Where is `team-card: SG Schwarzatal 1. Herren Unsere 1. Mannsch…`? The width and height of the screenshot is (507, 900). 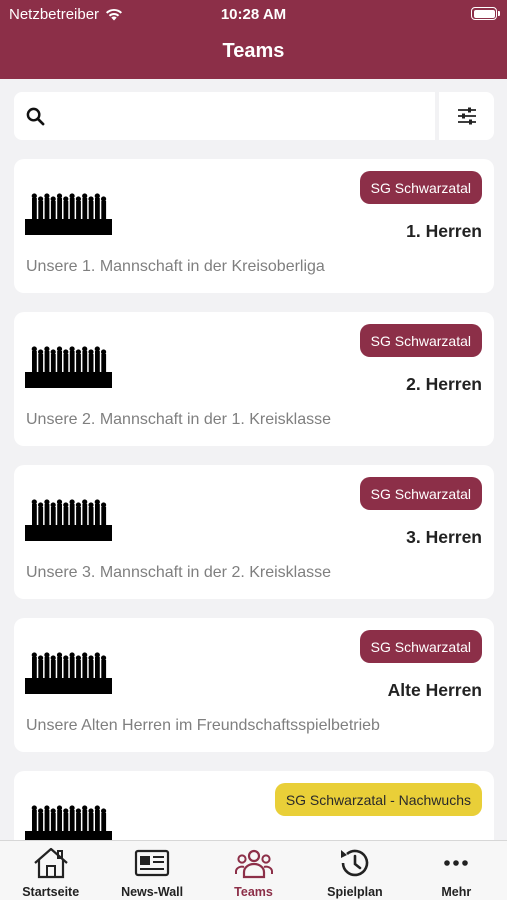 team-card: SG Schwarzatal 1. Herren Unsere 1. Mannsch… is located at coordinates (254, 226).